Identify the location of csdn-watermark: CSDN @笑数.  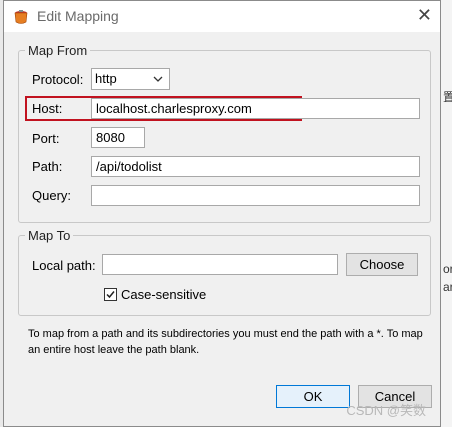
(386, 410).